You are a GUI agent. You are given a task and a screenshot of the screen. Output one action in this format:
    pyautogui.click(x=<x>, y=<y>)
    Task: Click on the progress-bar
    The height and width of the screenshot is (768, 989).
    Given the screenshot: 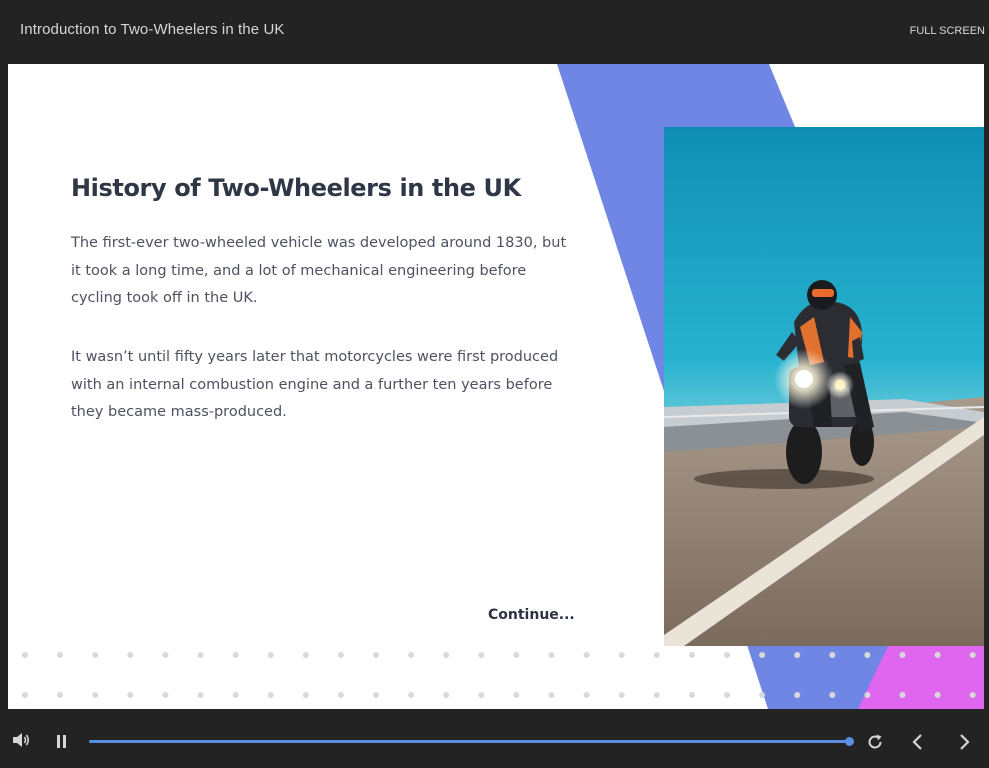 What is the action you would take?
    pyautogui.click(x=471, y=741)
    